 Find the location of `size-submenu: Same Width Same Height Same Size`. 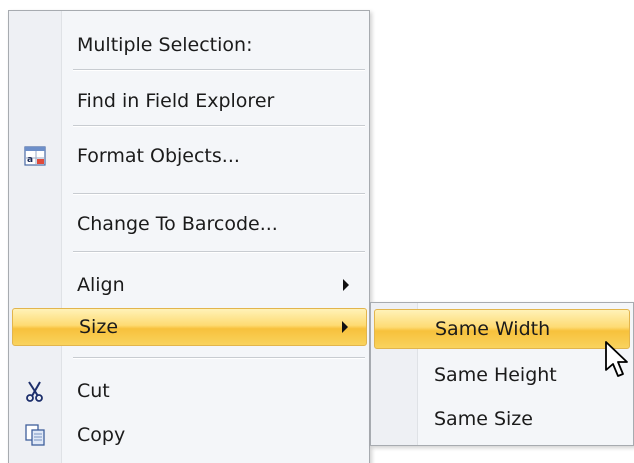

size-submenu: Same Width Same Height Same Size is located at coordinates (502, 374).